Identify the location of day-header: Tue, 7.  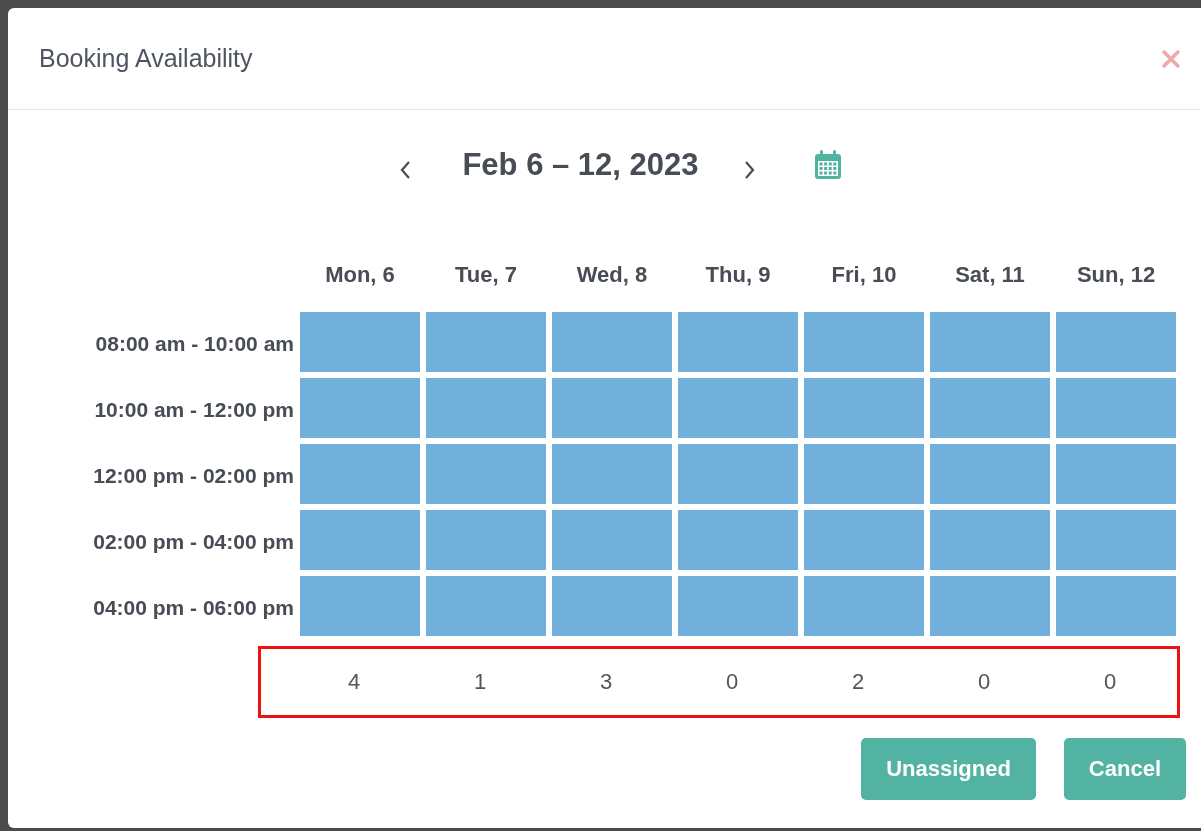
(486, 275).